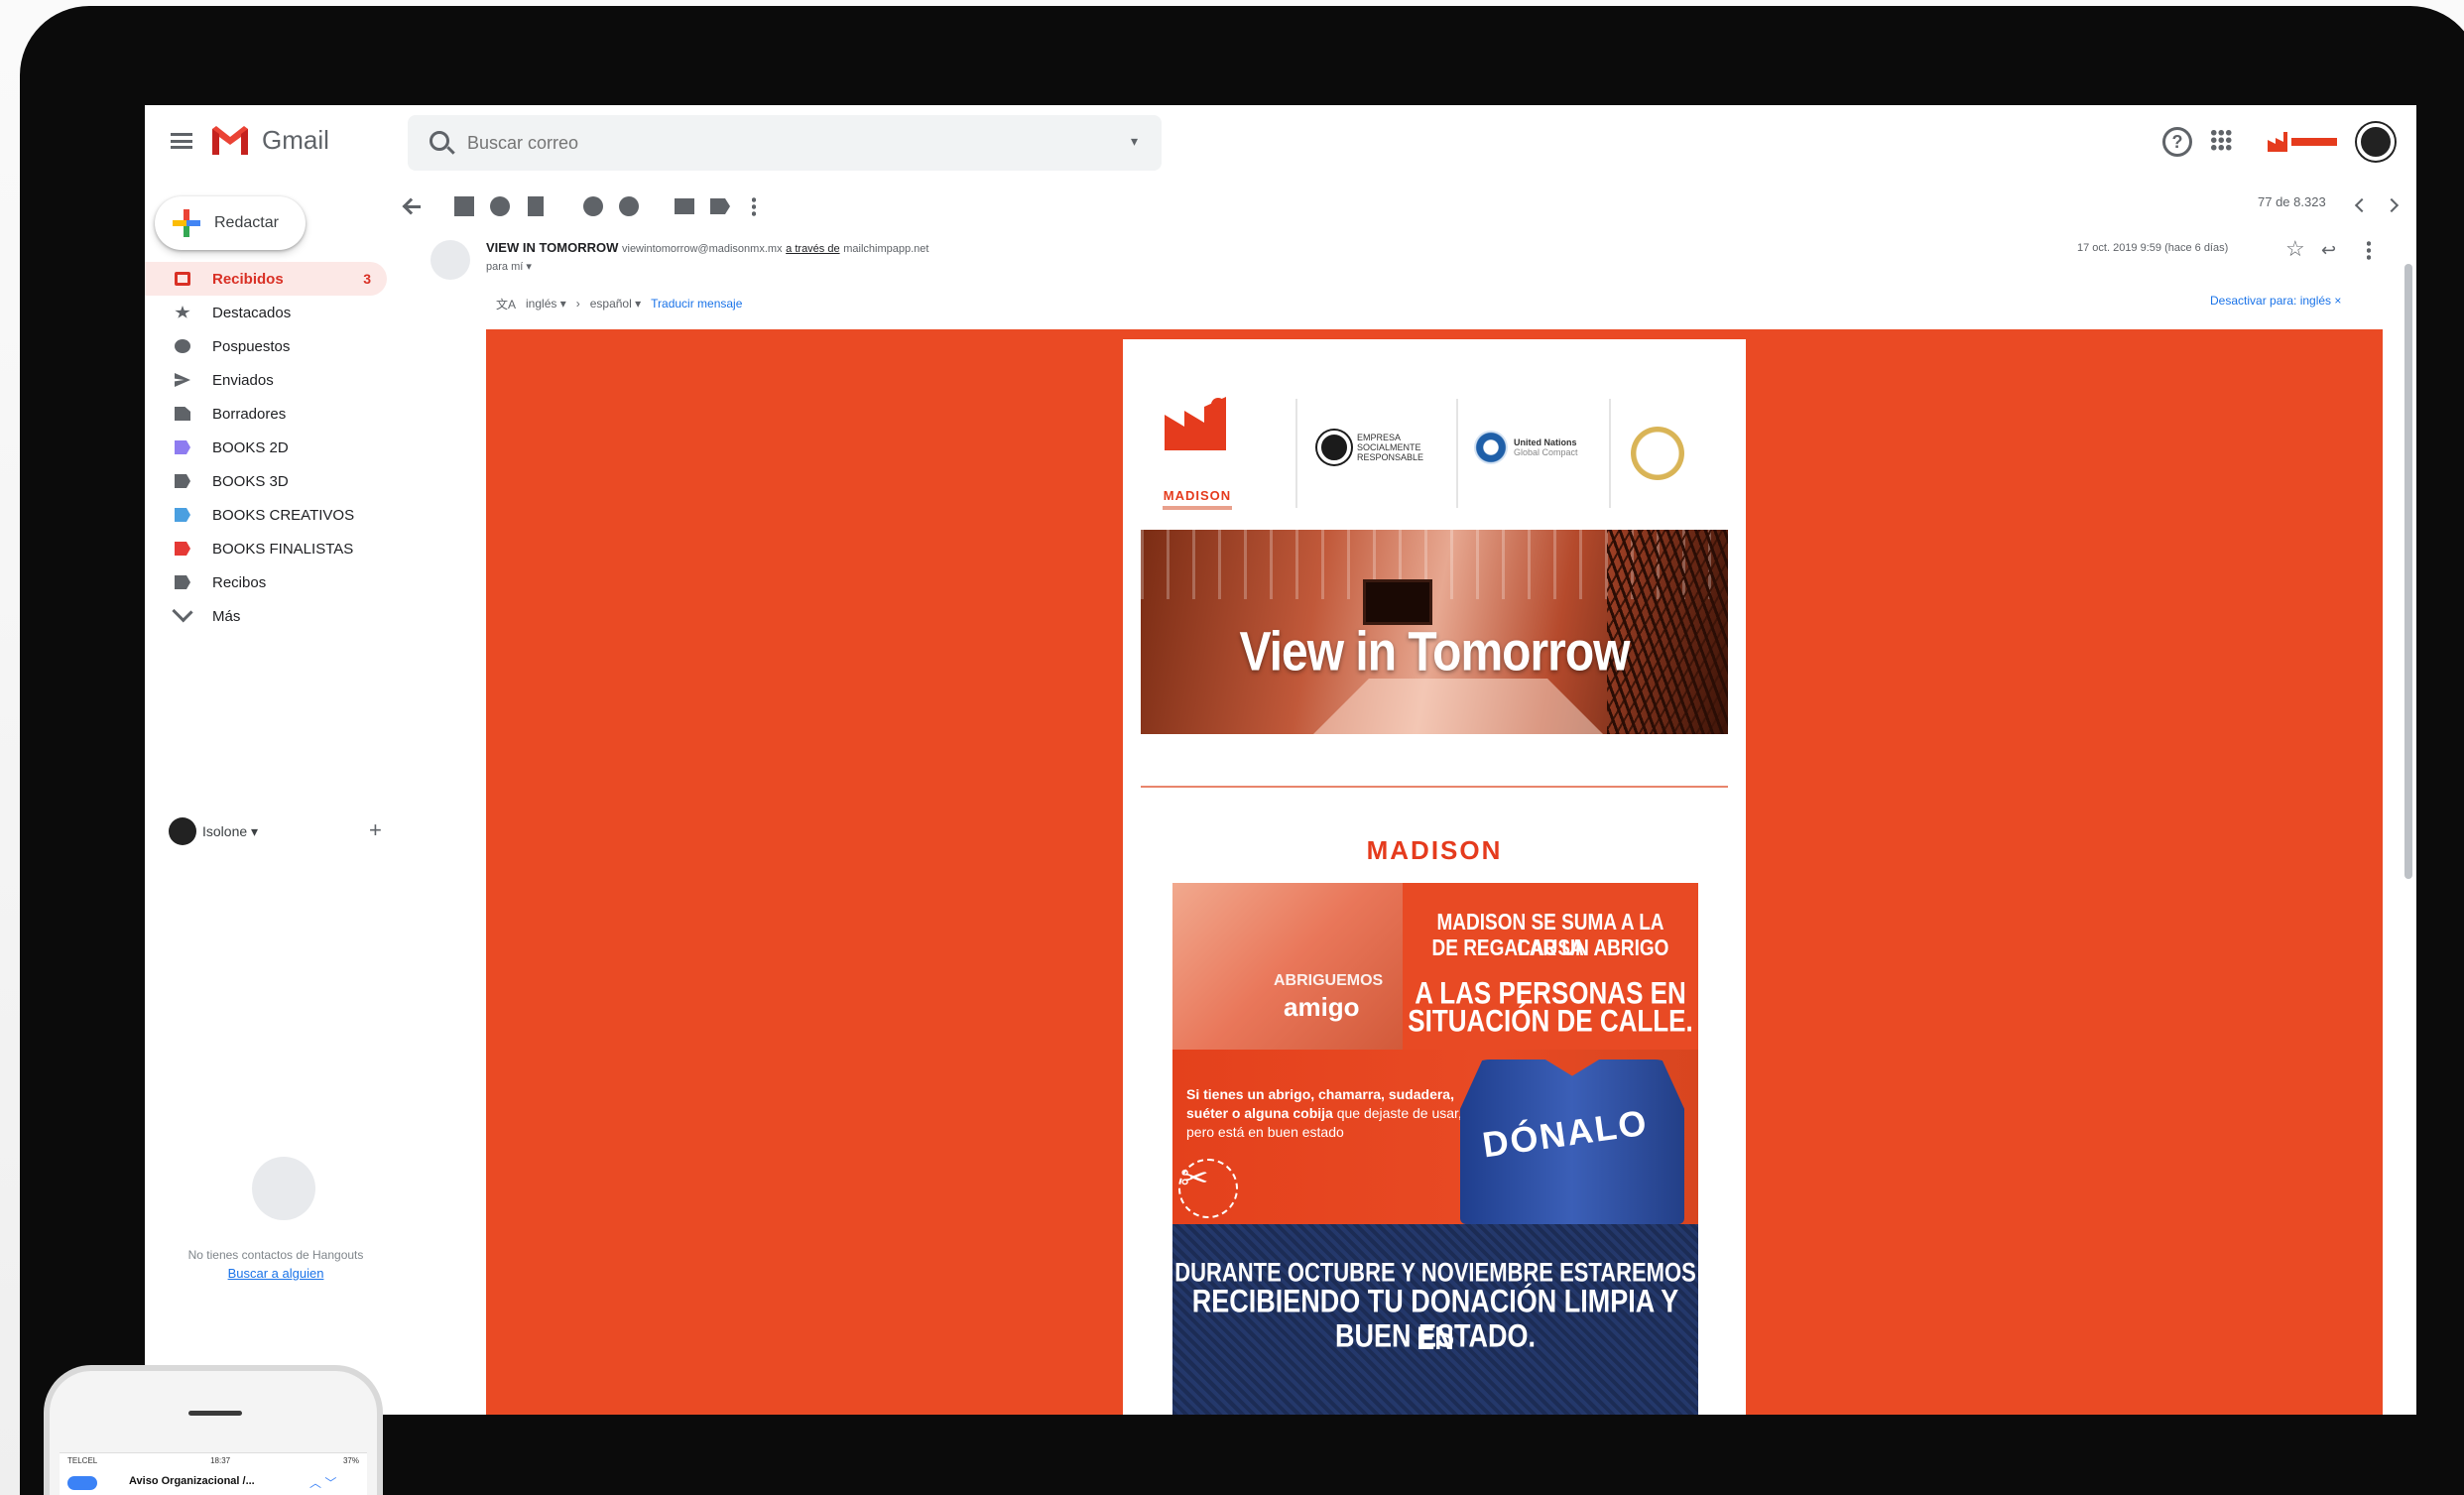 The height and width of the screenshot is (1495, 2464). Describe the element at coordinates (577, 304) in the screenshot. I see `arrow-right-icon: ›` at that location.